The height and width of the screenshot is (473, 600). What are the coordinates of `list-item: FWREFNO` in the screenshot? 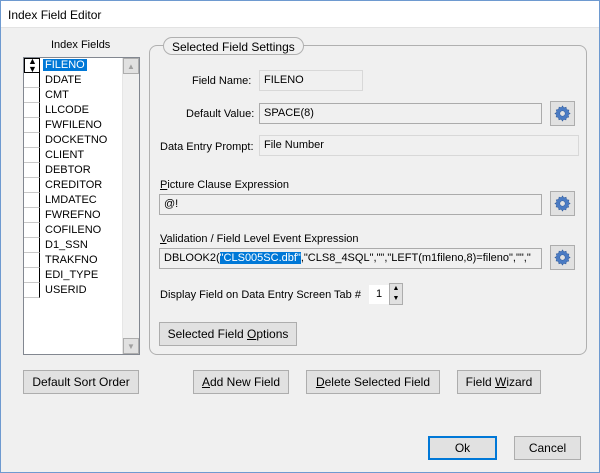 It's located at (73, 215).